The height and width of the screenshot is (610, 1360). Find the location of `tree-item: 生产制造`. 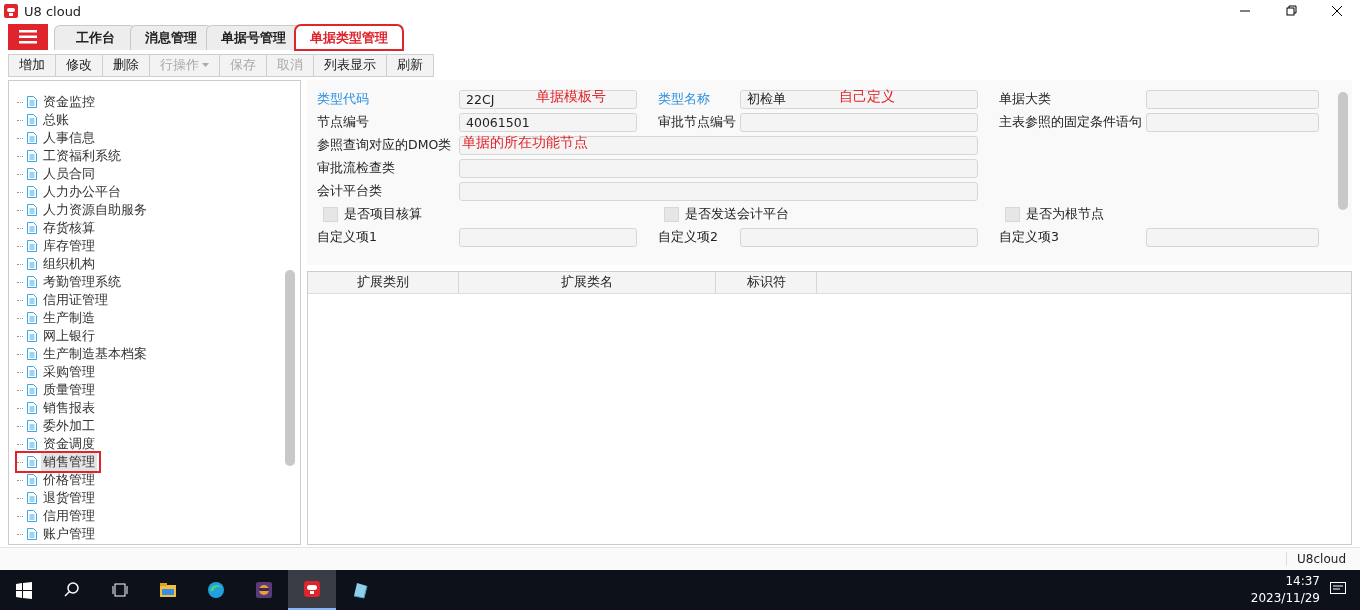

tree-item: 生产制造 is located at coordinates (69, 318).